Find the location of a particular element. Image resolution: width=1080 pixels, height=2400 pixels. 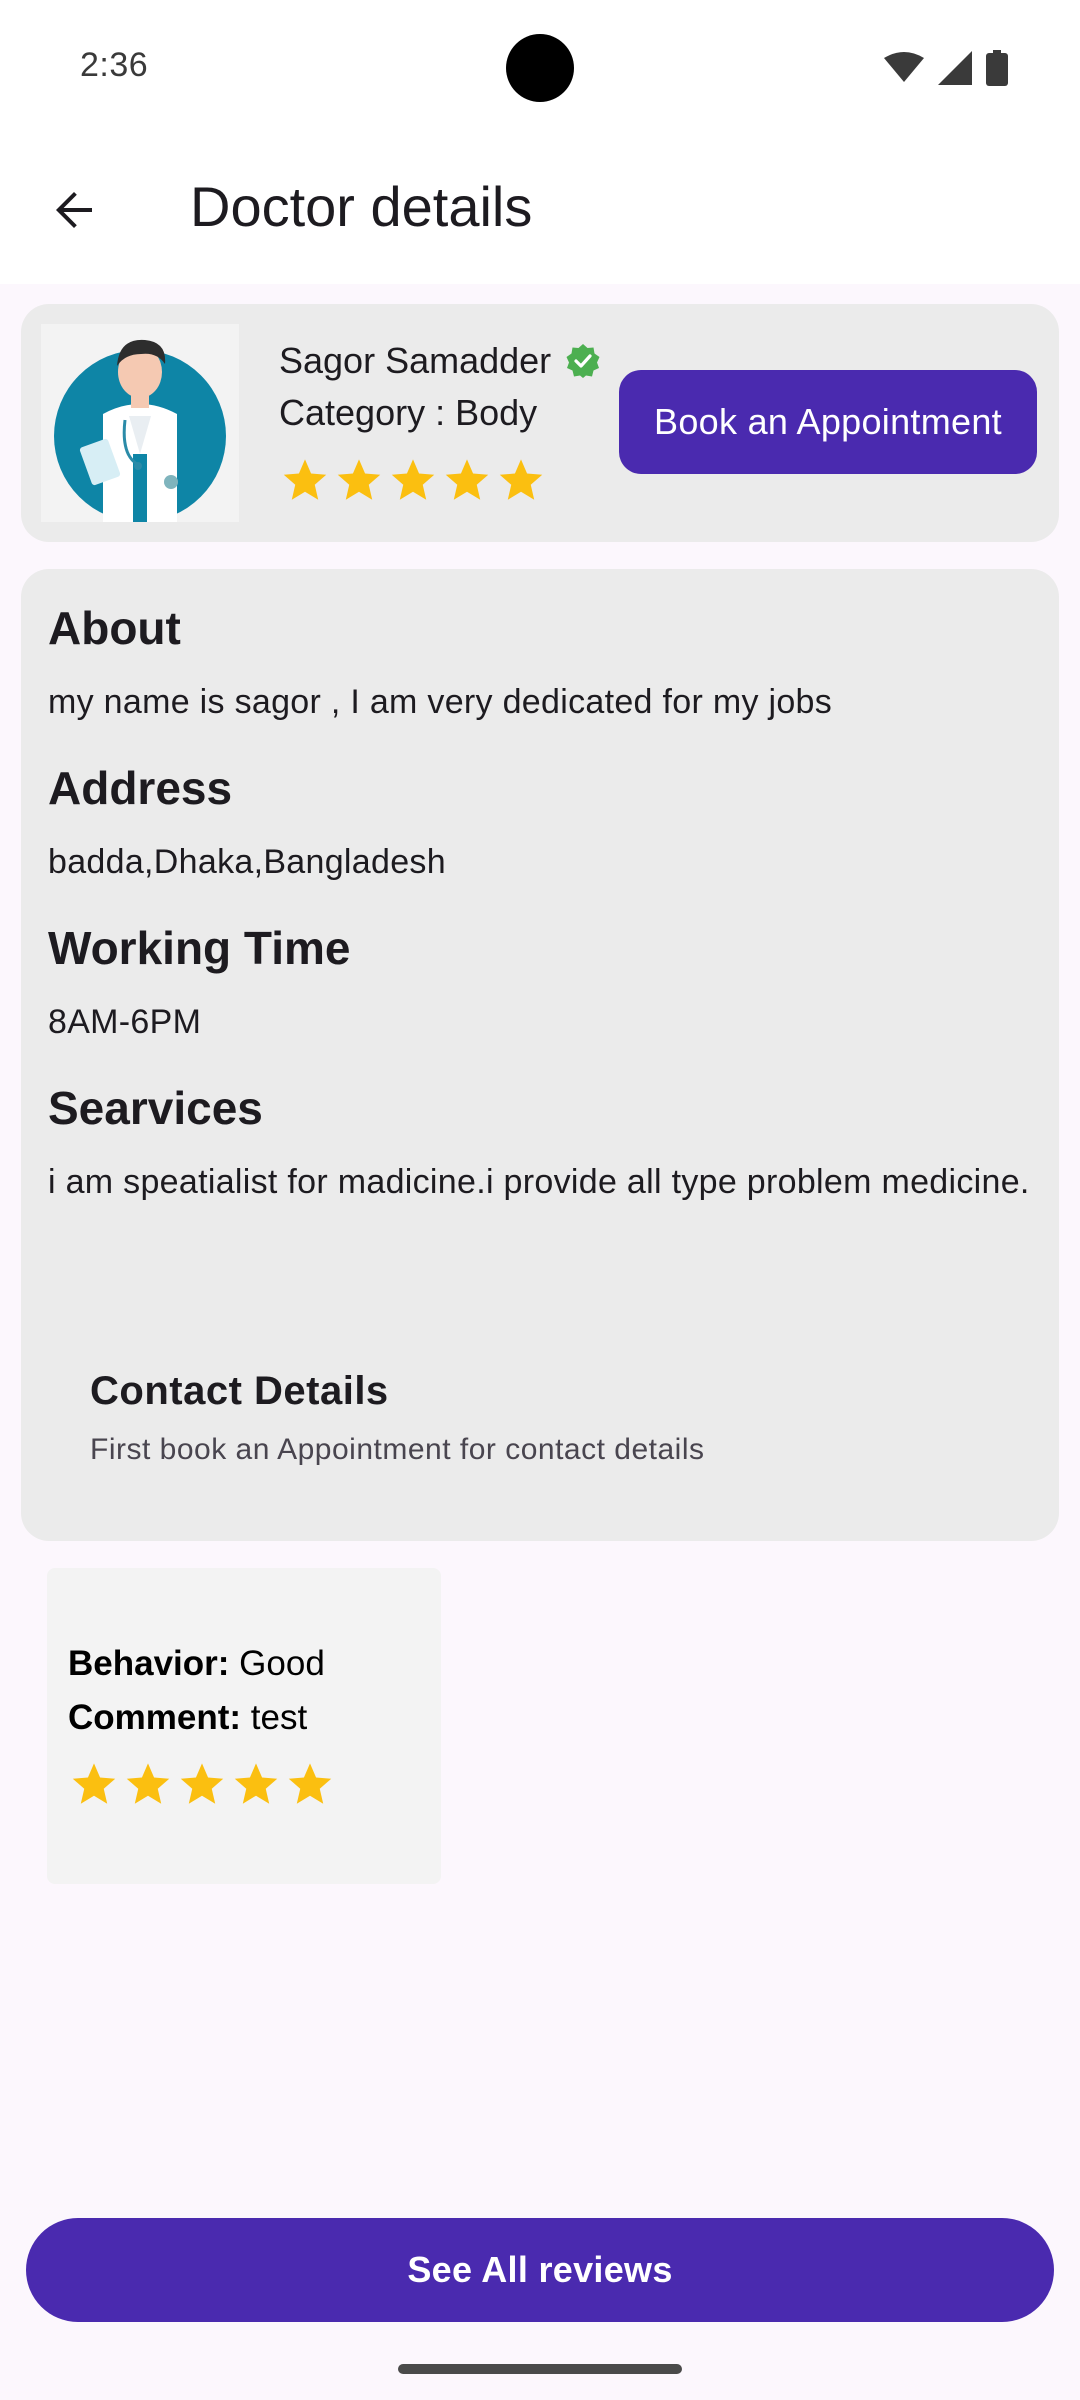

camera-cutout is located at coordinates (540, 68).